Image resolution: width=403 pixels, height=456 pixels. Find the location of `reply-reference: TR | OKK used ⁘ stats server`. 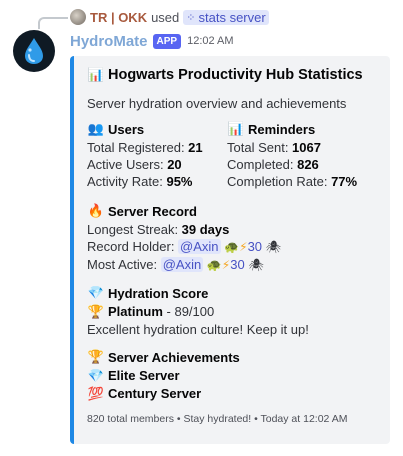

reply-reference: TR | OKK used ⁘ stats server is located at coordinates (169, 17).